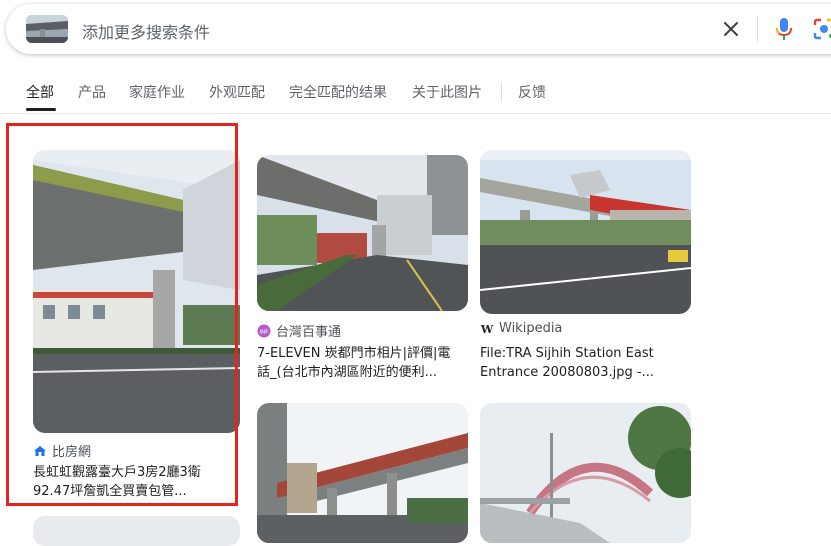 The height and width of the screenshot is (546, 831). What do you see at coordinates (92, 92) in the screenshot?
I see `tab-products: 产品` at bounding box center [92, 92].